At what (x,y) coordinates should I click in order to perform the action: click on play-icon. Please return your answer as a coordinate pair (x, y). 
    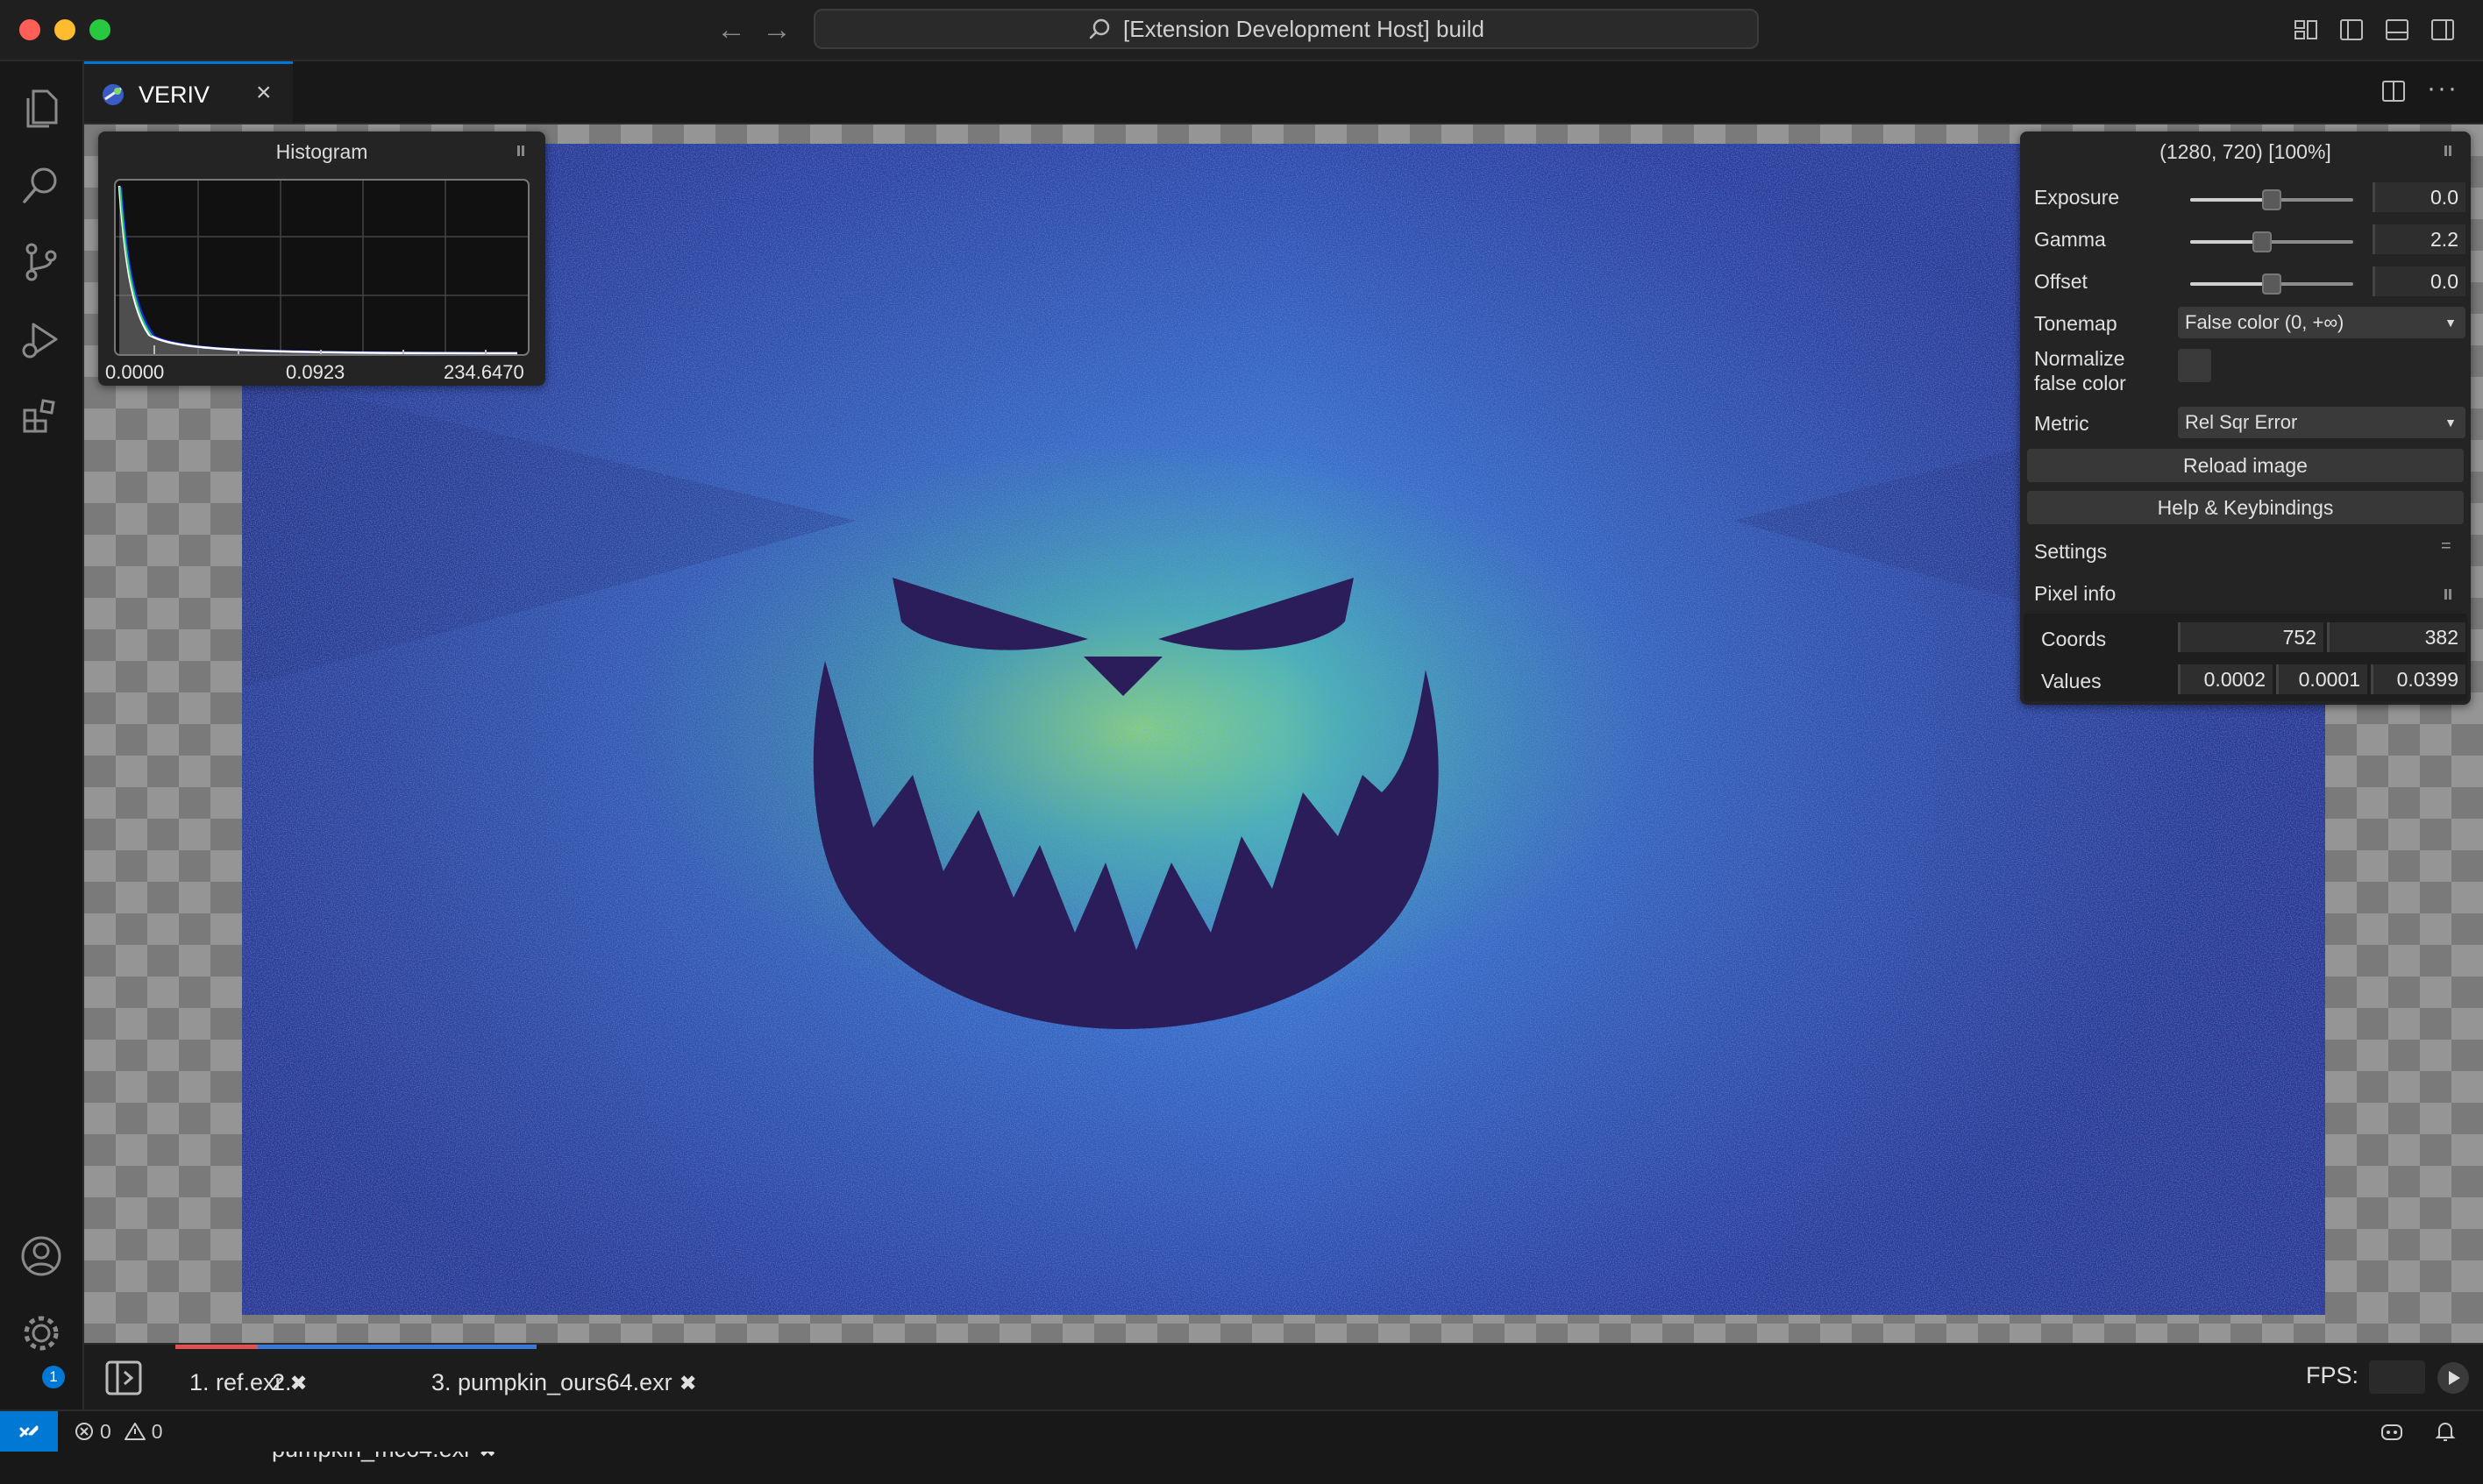
    Looking at the image, I should click on (2454, 1378).